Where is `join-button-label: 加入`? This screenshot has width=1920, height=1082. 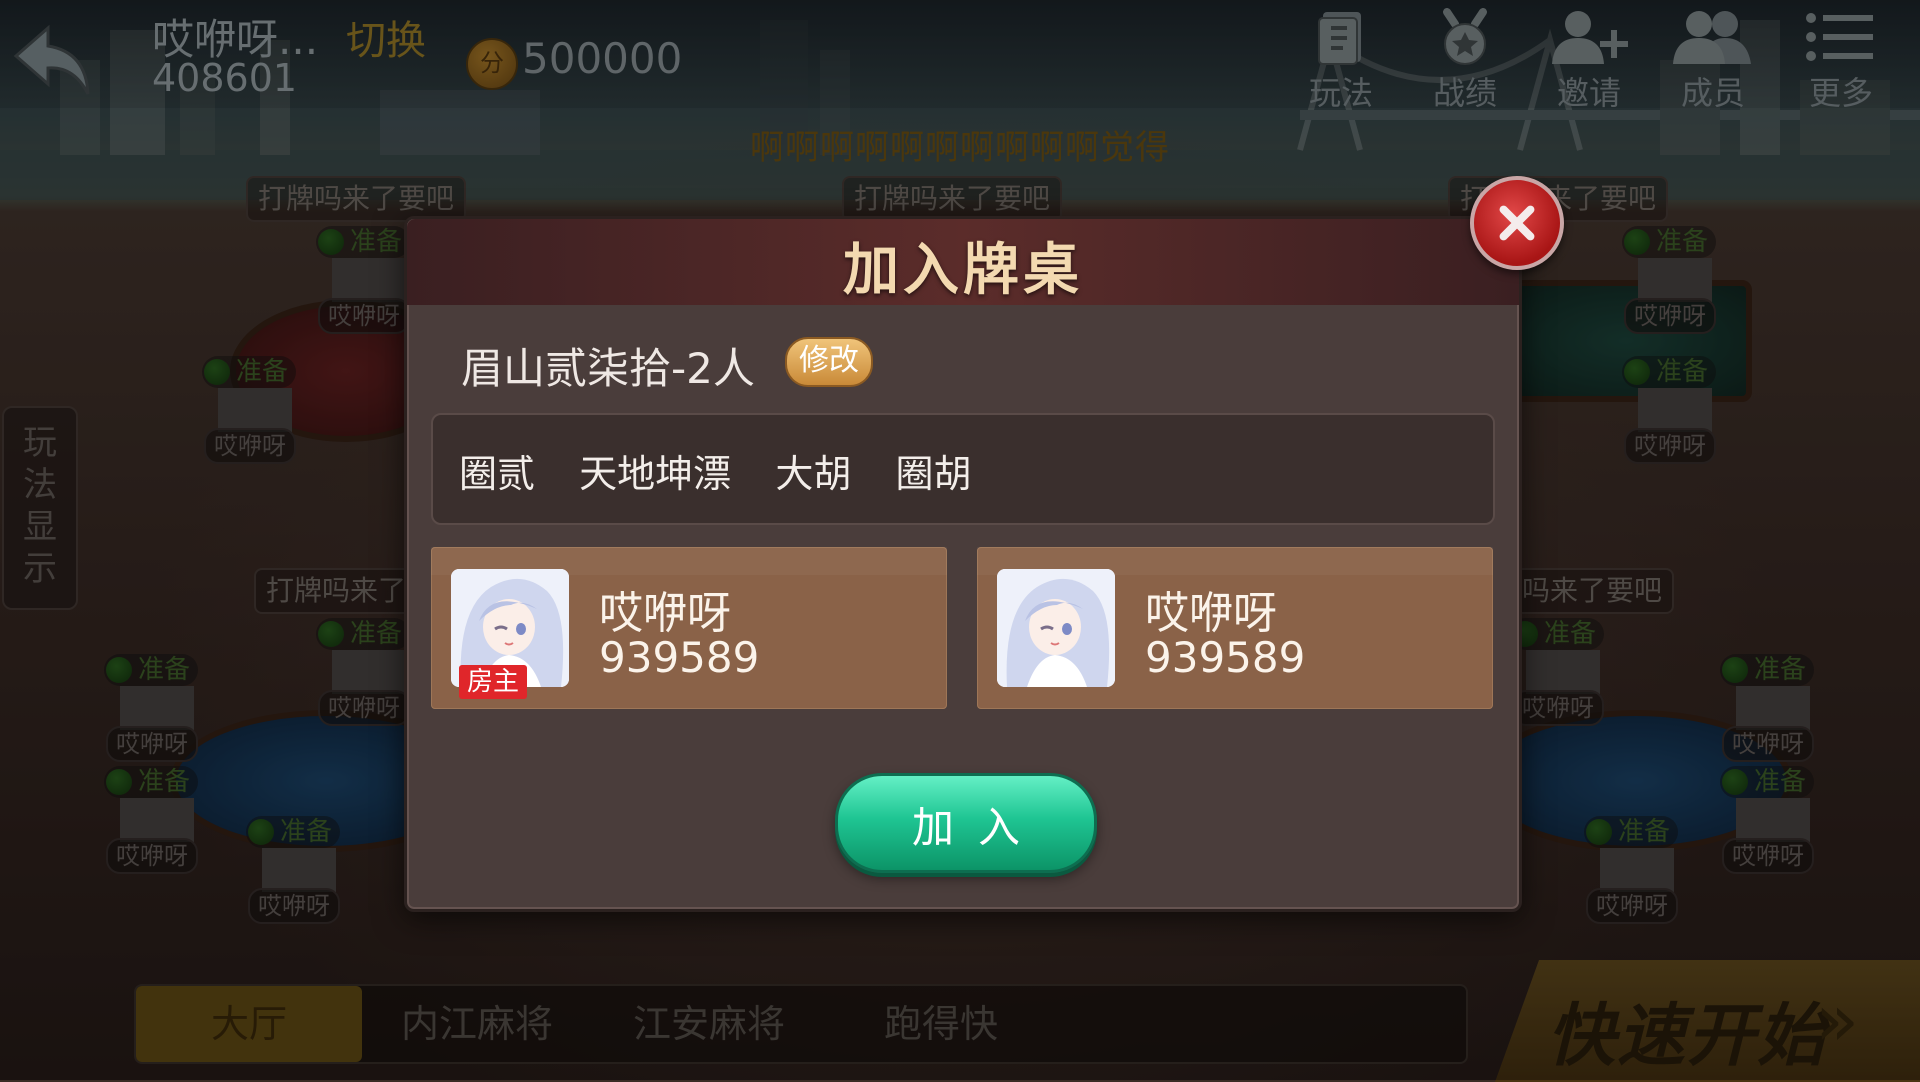 join-button-label: 加入 is located at coordinates (977, 827).